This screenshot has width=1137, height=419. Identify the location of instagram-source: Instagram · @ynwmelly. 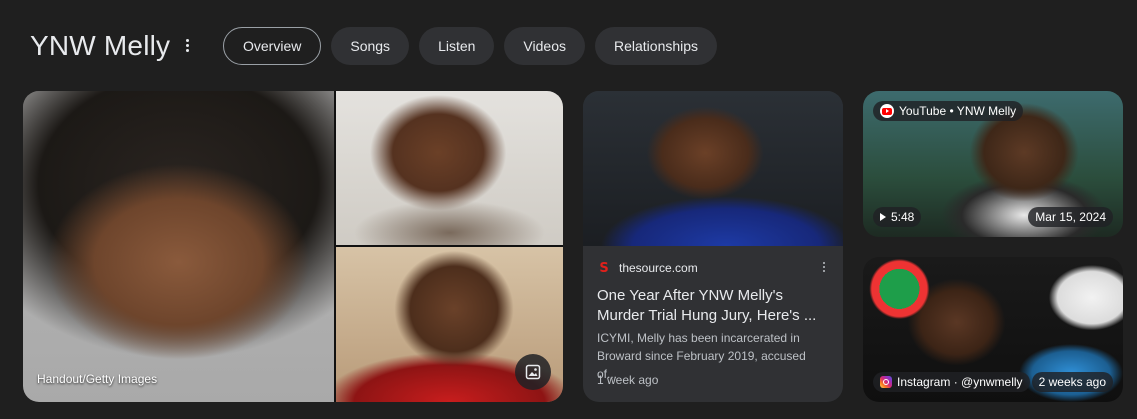
(960, 382).